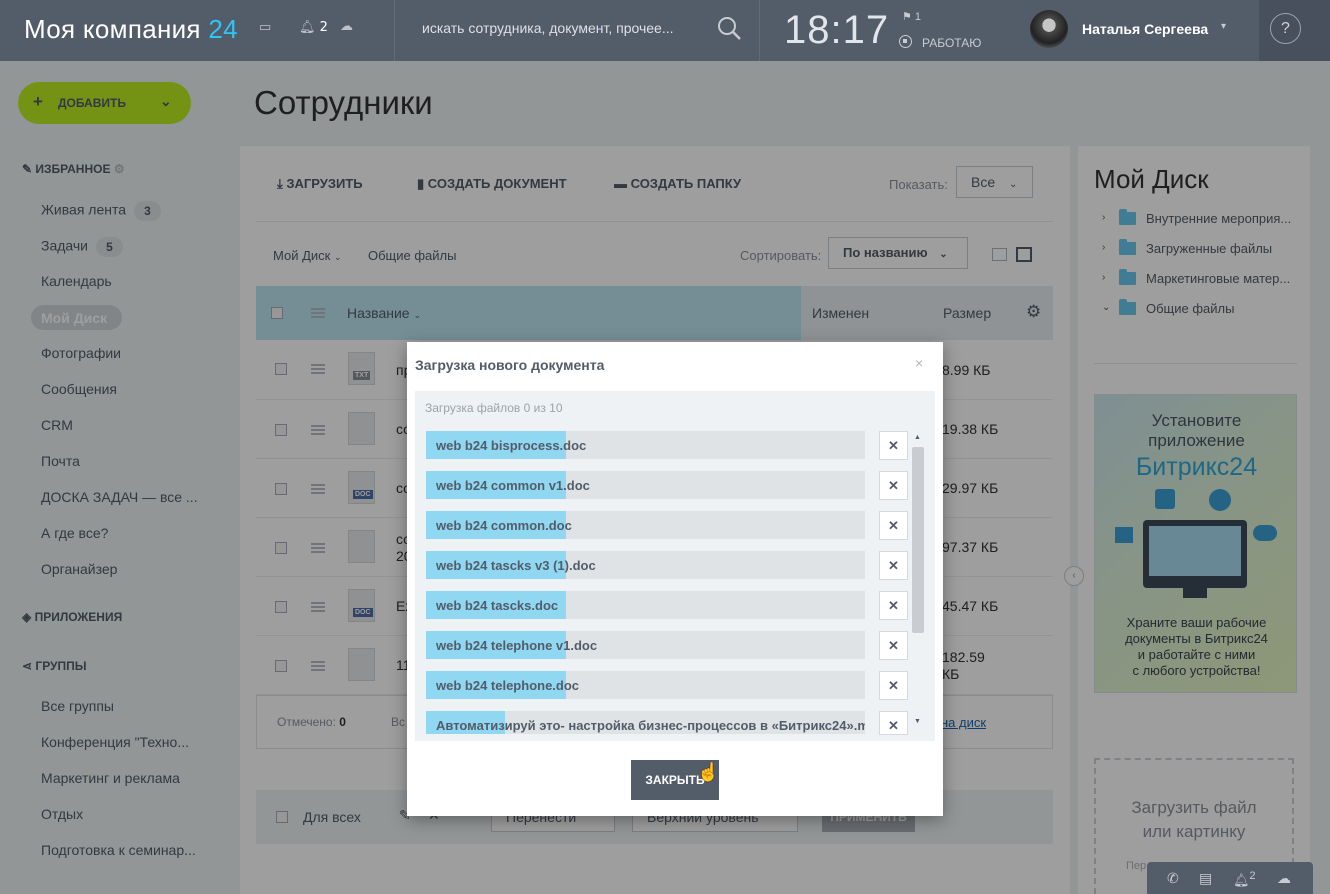  I want to click on file-upload-row: web b24 telephone v1.doc, so click(645, 645).